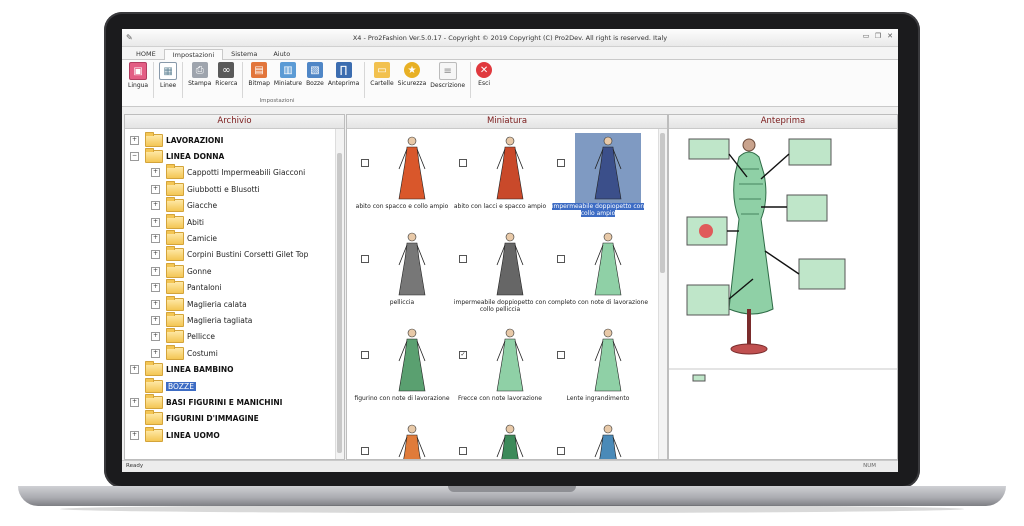 The height and width of the screenshot is (526, 1024). I want to click on tree-item: + Pellicce, so click(234, 336).